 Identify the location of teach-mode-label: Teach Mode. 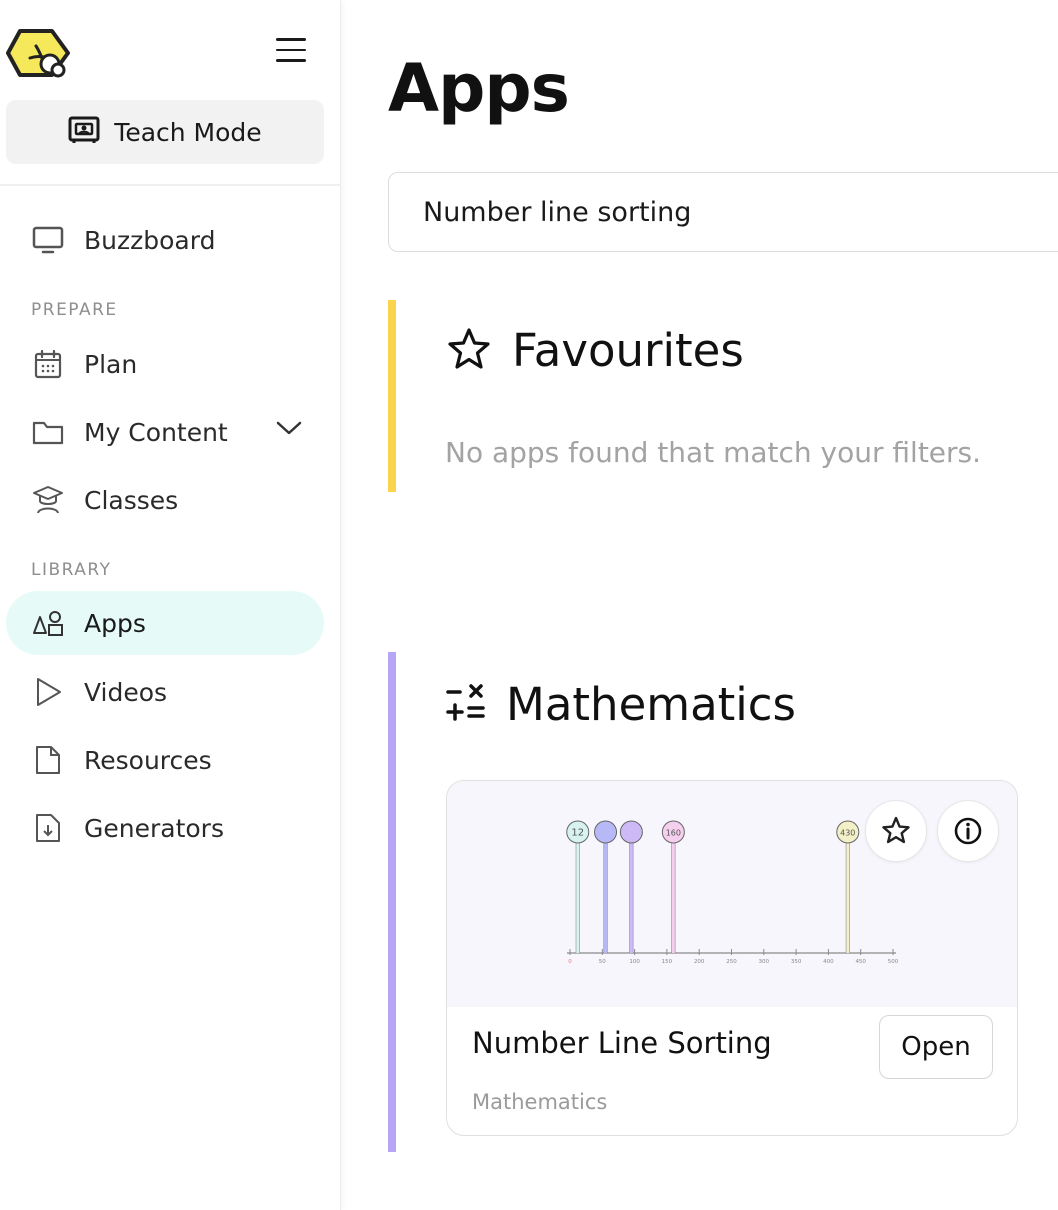
(188, 132).